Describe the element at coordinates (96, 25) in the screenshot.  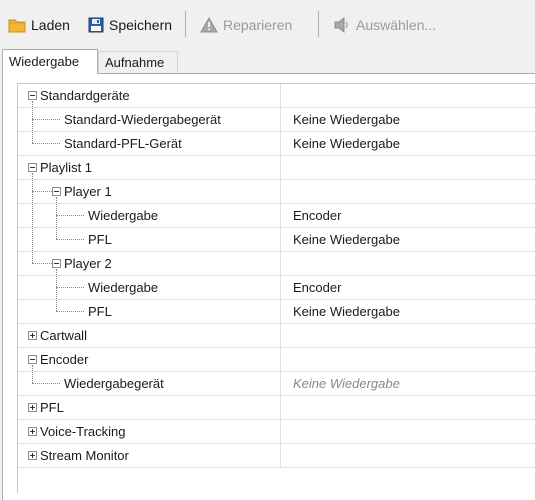
I see `floppy-disk-icon` at that location.